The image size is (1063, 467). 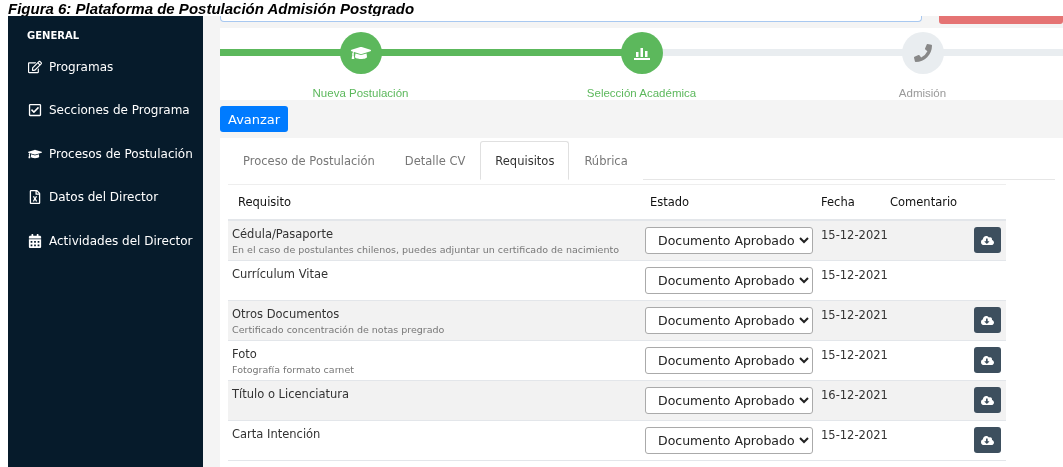 What do you see at coordinates (855, 395) in the screenshot?
I see `date-cell-text: 16-12-2021` at bounding box center [855, 395].